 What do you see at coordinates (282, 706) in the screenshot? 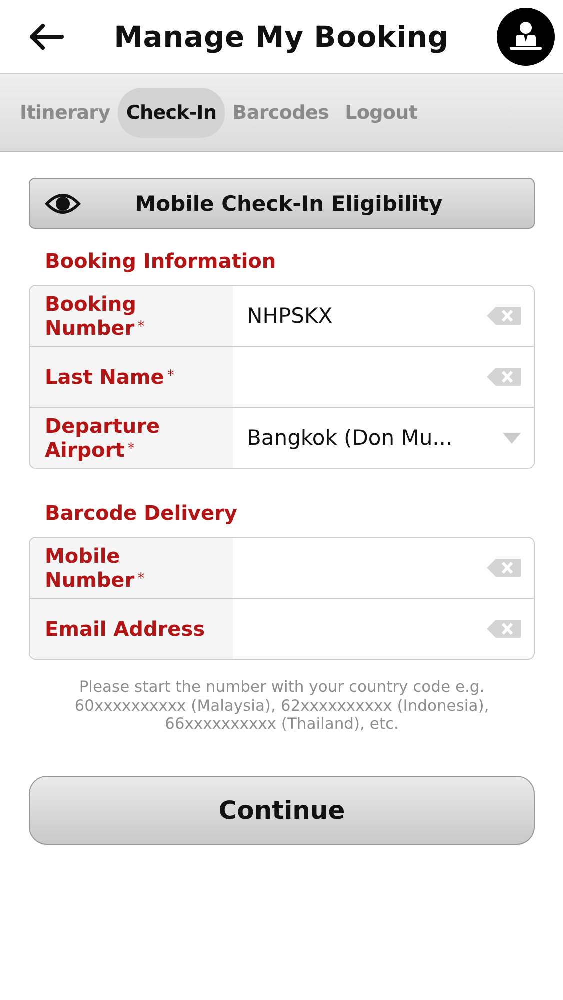
I see `hint-text: Please start the number with your country code e.g. 60xxxxxxxxxx (Malaysia), 62xxxxxxxxxx (Indonesia), 66xxxxxxxxxx (Thailand), etc.` at bounding box center [282, 706].